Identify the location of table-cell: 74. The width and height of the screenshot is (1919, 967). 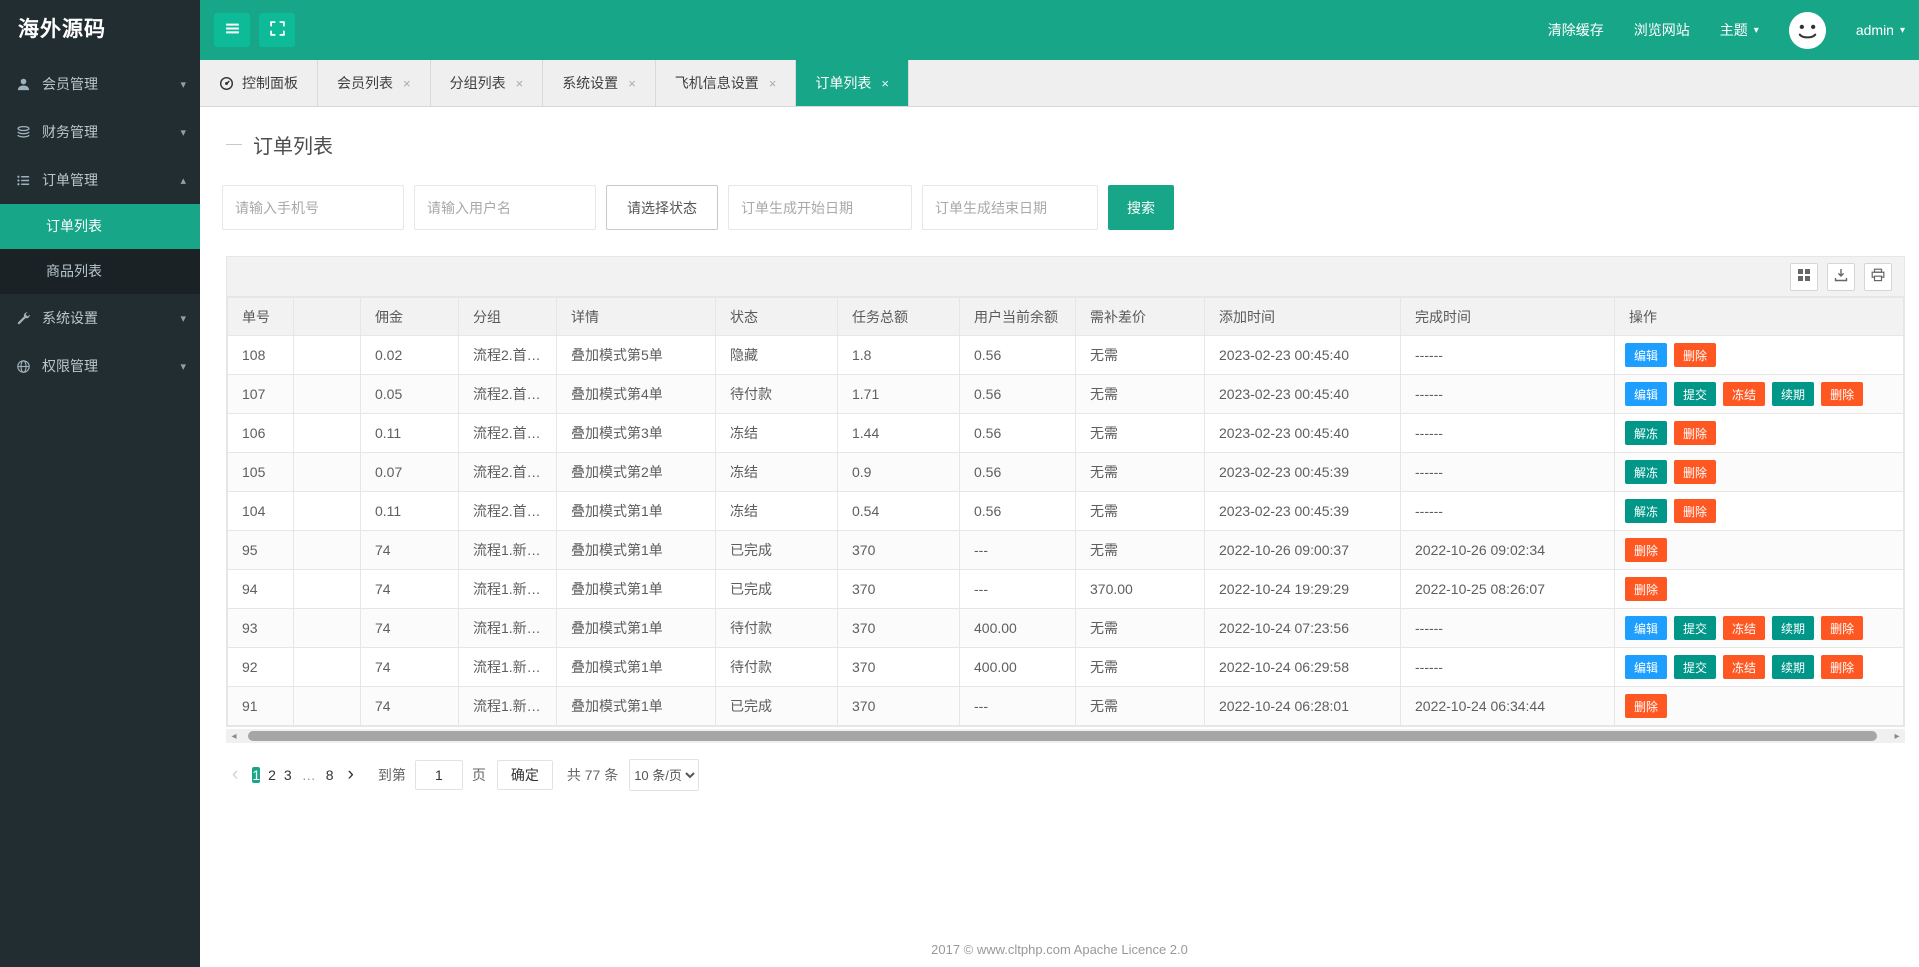
(409, 667).